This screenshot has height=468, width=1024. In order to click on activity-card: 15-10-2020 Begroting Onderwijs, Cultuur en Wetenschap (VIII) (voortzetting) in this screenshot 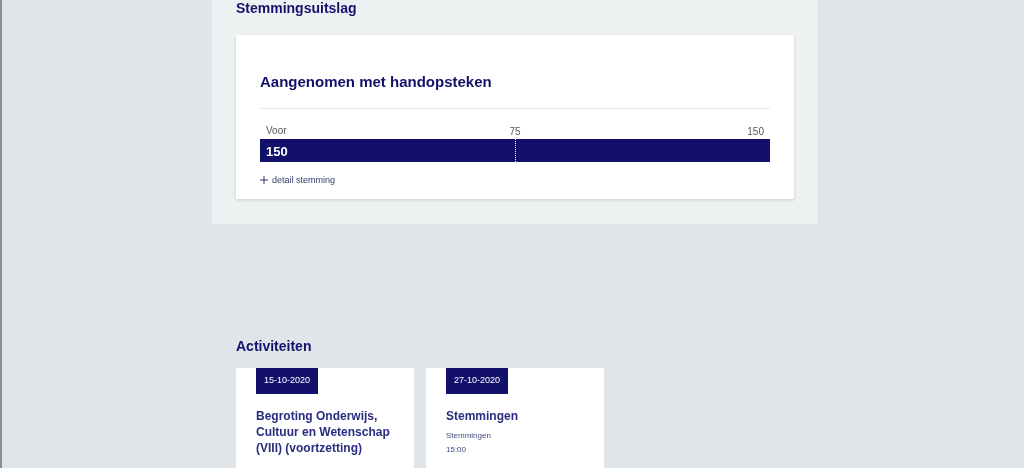, I will do `click(325, 418)`.